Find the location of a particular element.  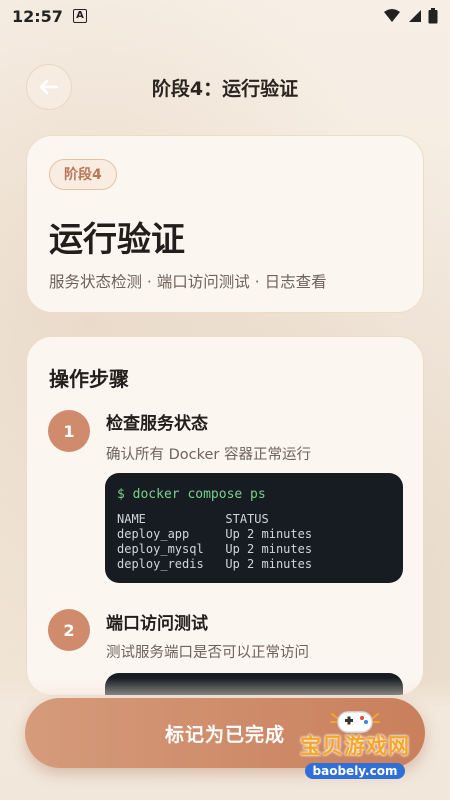

stage-subtitle: 服务状态检测 · 端口访问测试 · 日志查看 is located at coordinates (188, 282).